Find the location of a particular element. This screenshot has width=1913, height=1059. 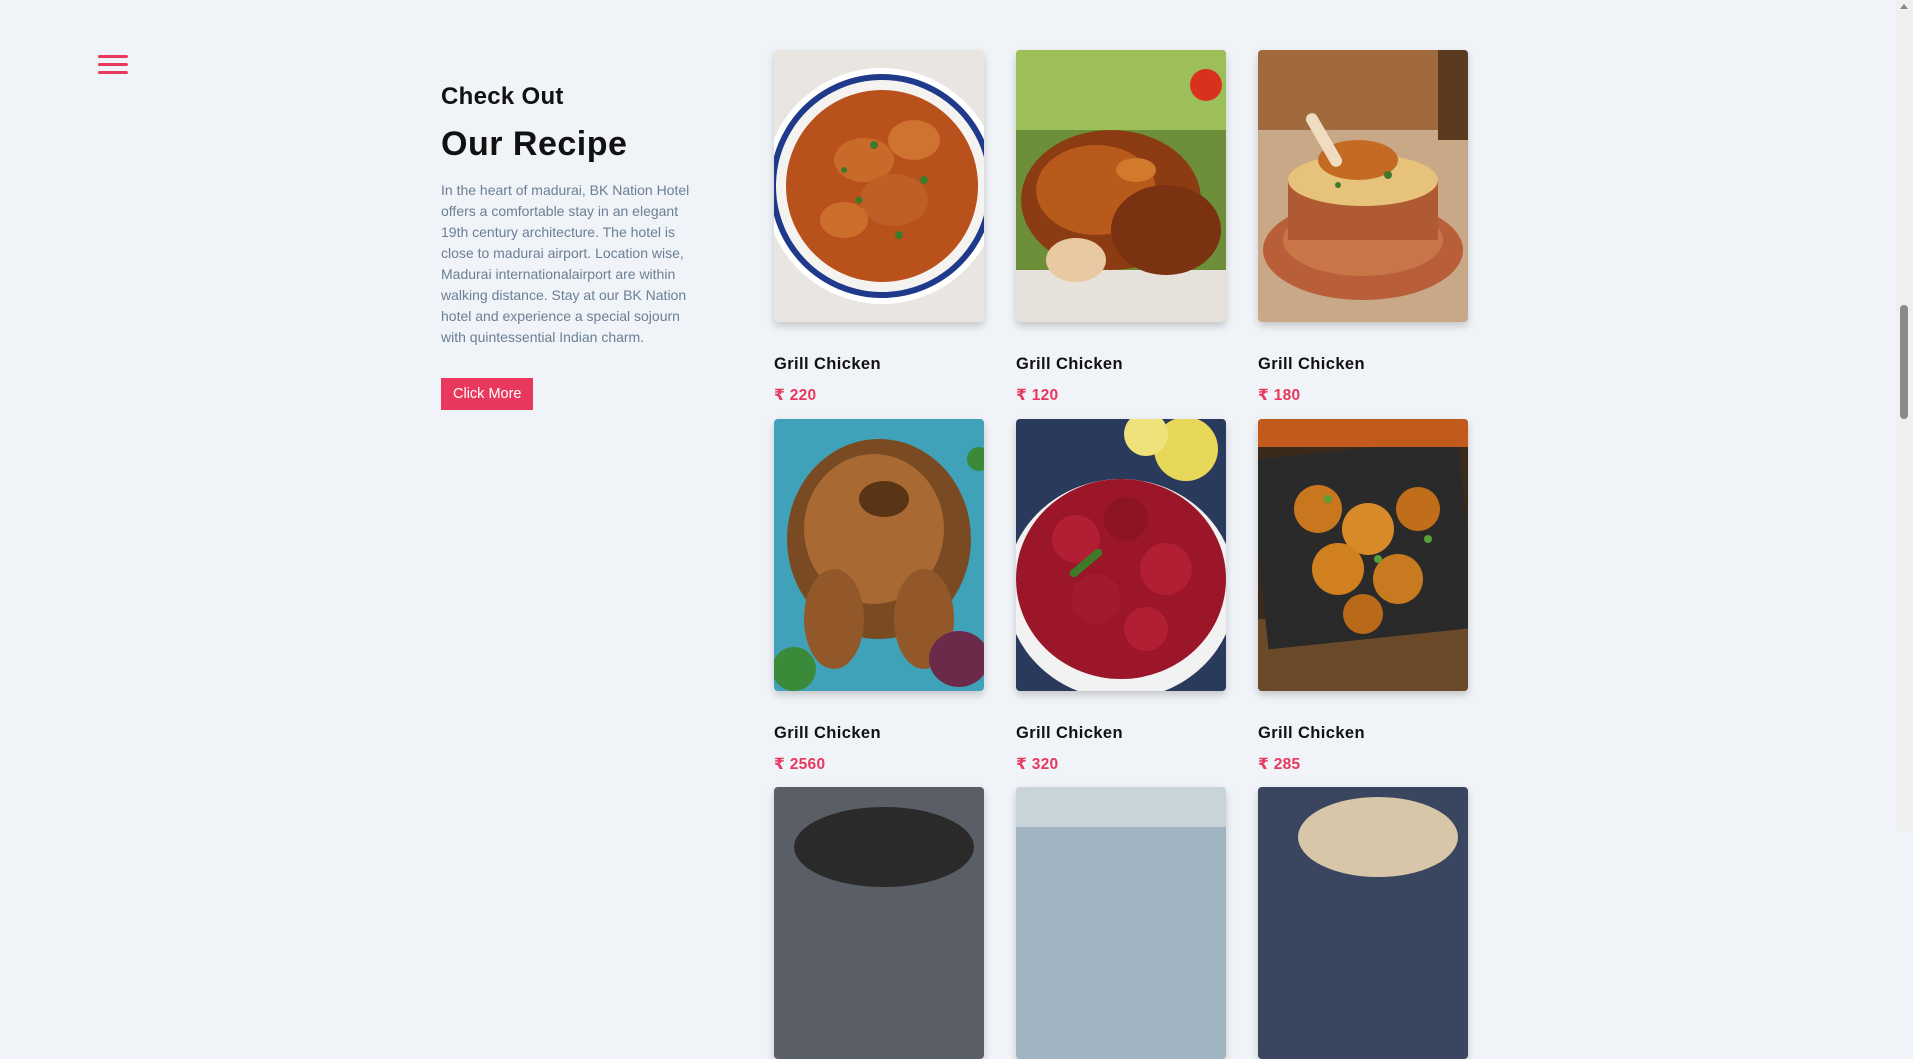

recipe-card: Grill Chicken ₹ 320 is located at coordinates (1121, 596).